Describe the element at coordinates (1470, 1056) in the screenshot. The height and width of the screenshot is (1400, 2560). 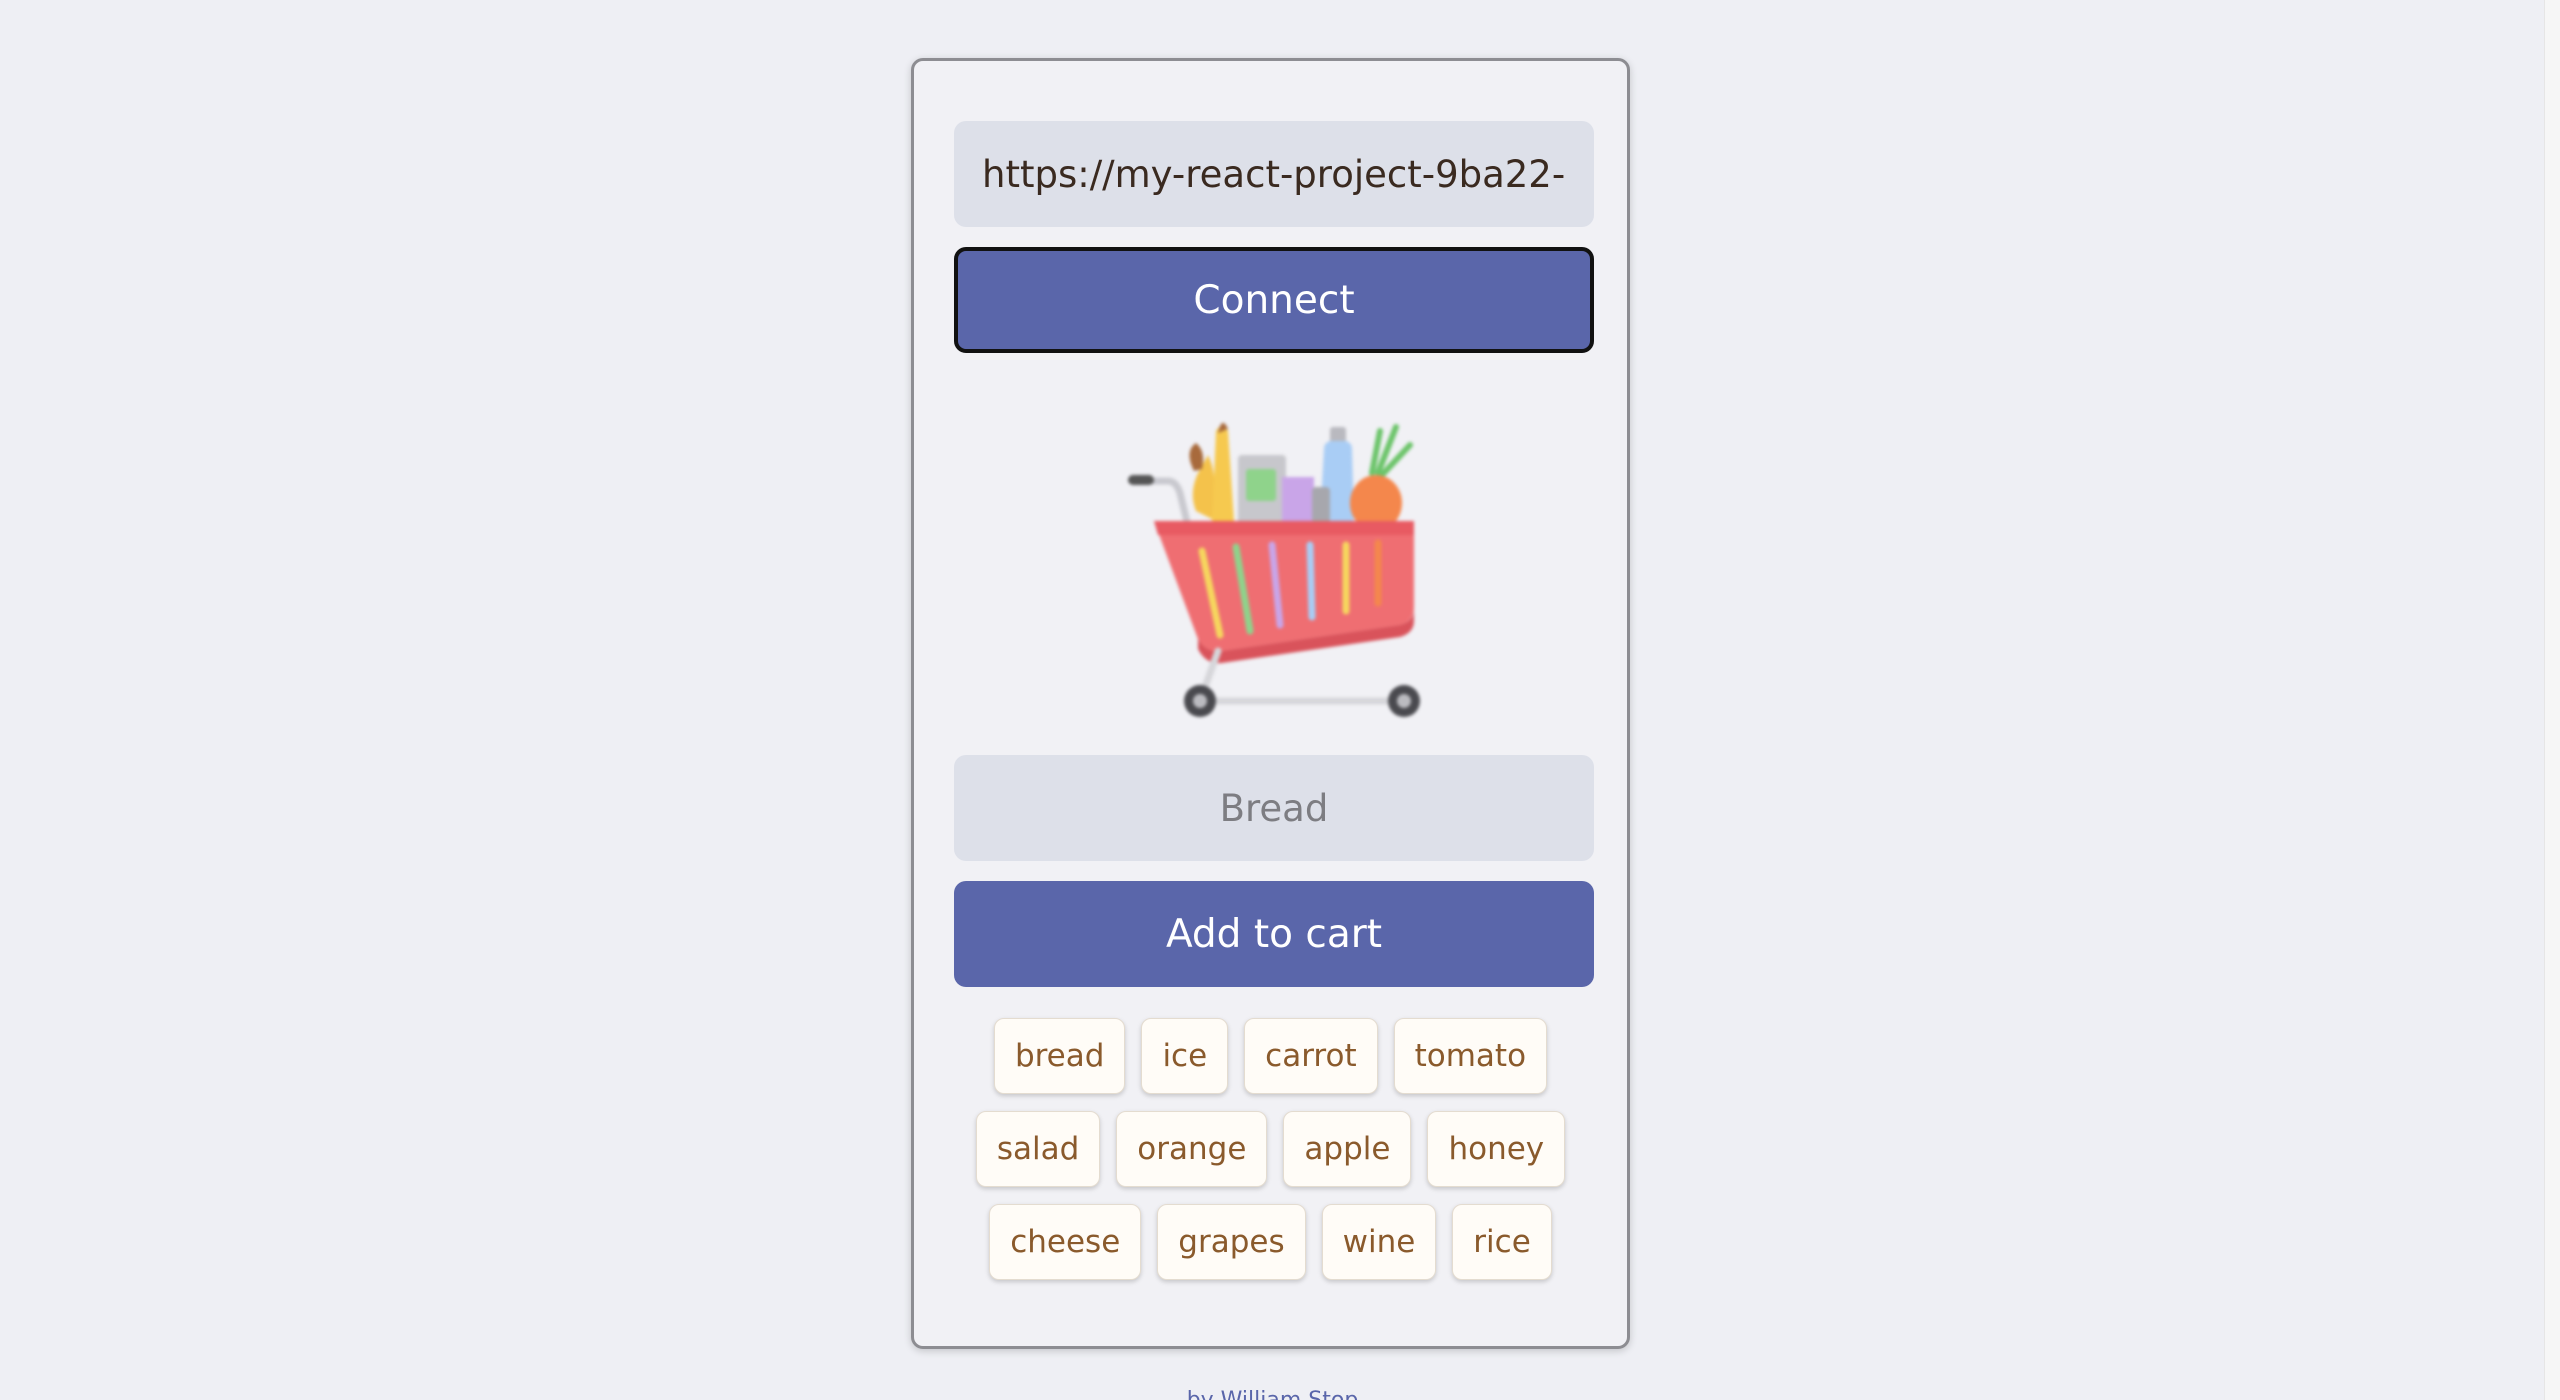
I see `chip-tomato: tomato` at that location.